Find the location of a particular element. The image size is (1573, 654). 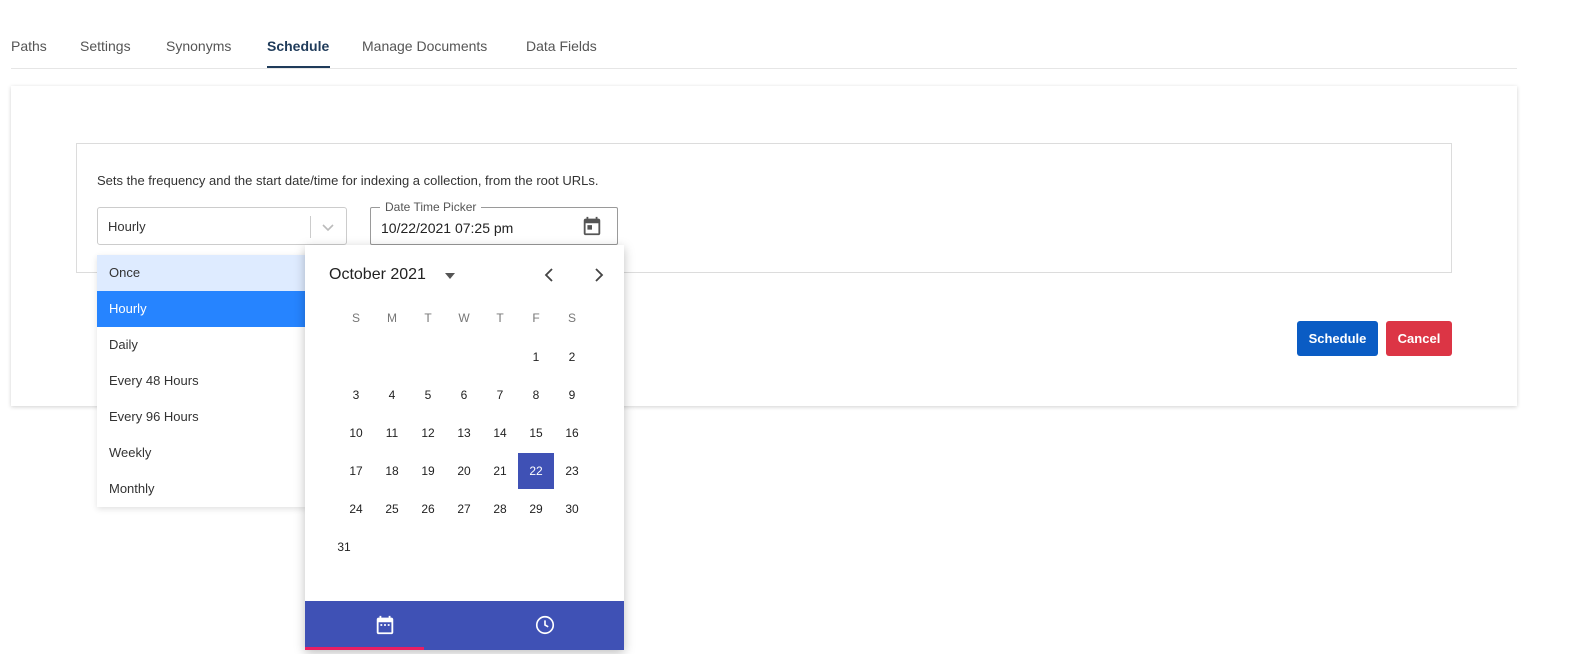

tab-data-fields: Data Fields is located at coordinates (561, 46).